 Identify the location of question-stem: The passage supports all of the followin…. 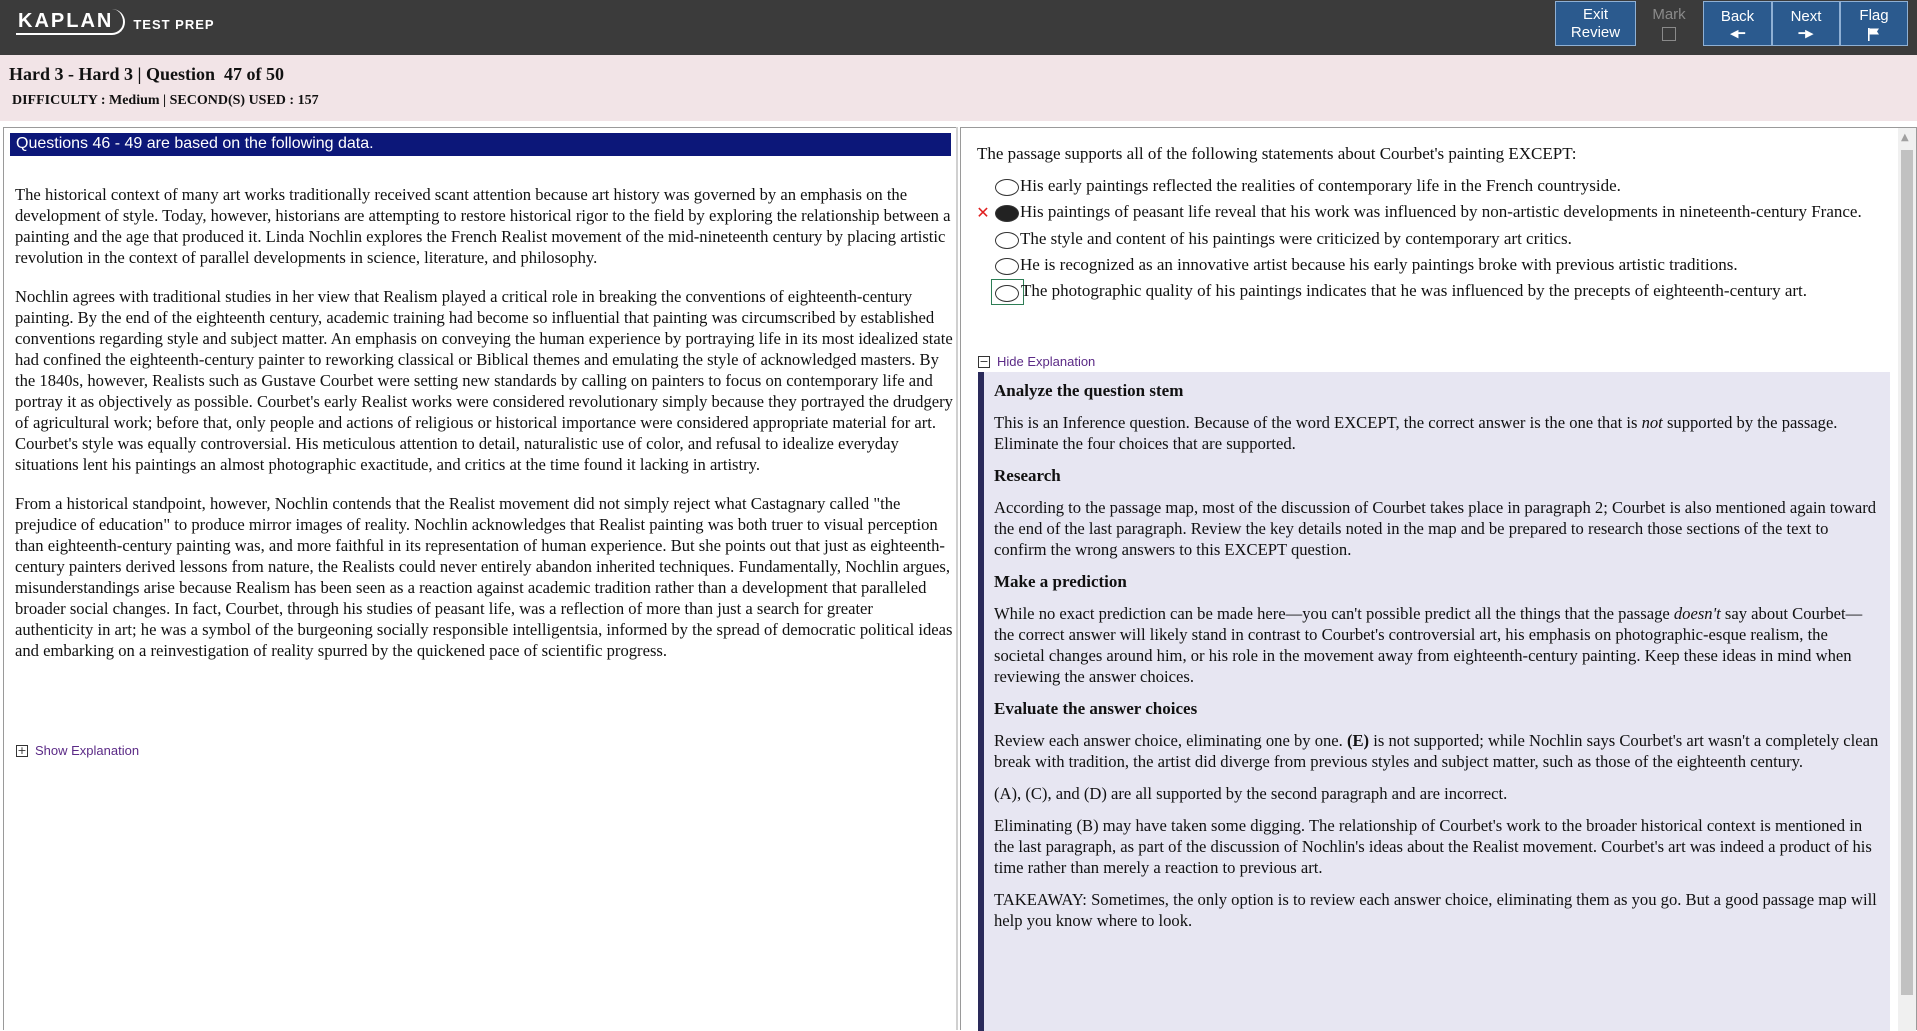
(1277, 153).